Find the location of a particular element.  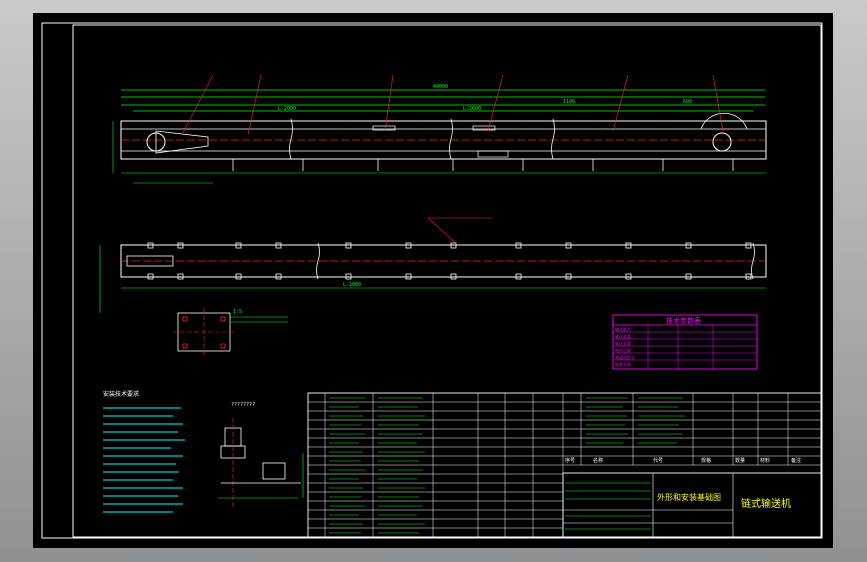

tech-row-6: 链条节距 is located at coordinates (623, 364).